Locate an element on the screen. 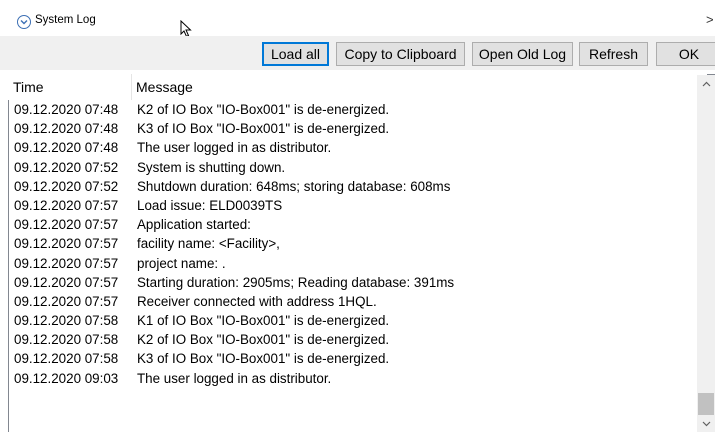  log-time: 09.12.2020 09:03 is located at coordinates (66, 378).